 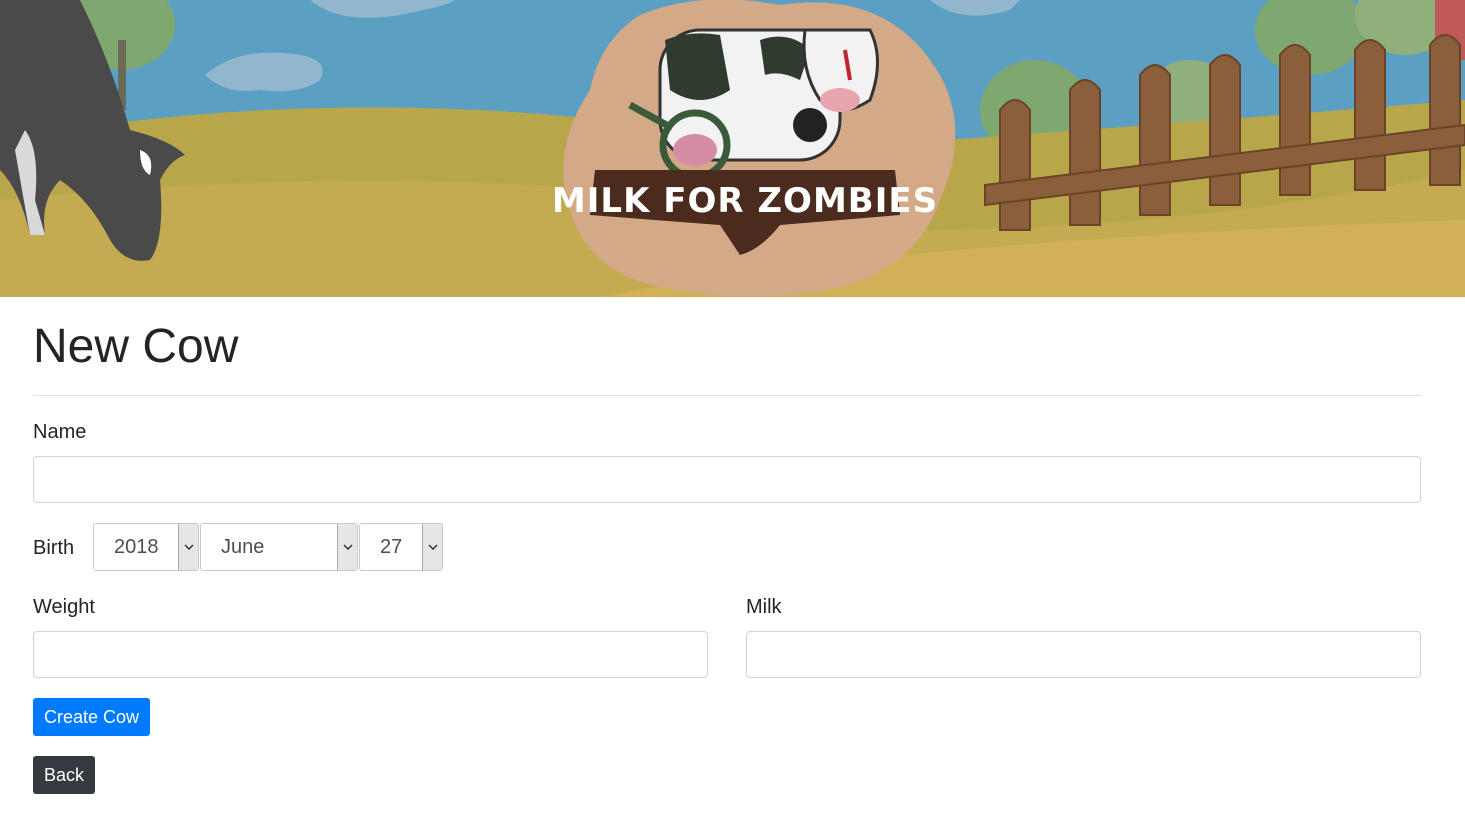 I want to click on weight-label: Weight, so click(x=64, y=607).